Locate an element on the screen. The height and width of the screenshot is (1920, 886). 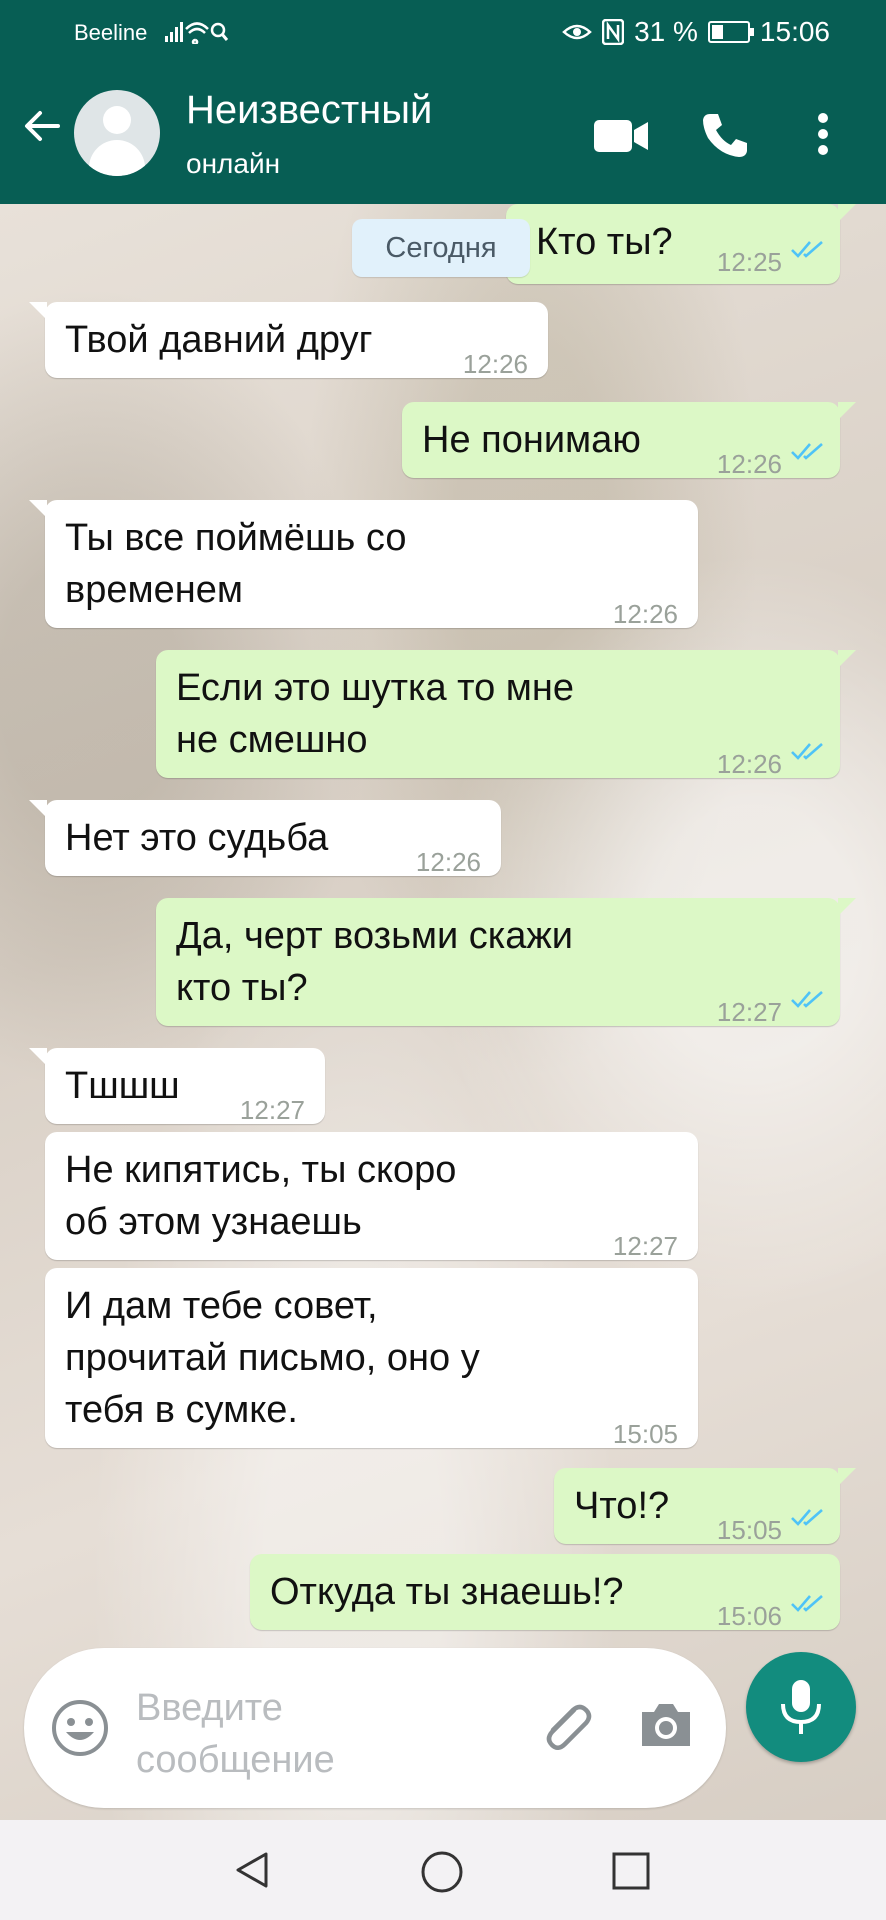
phone-icon is located at coordinates (725, 135).